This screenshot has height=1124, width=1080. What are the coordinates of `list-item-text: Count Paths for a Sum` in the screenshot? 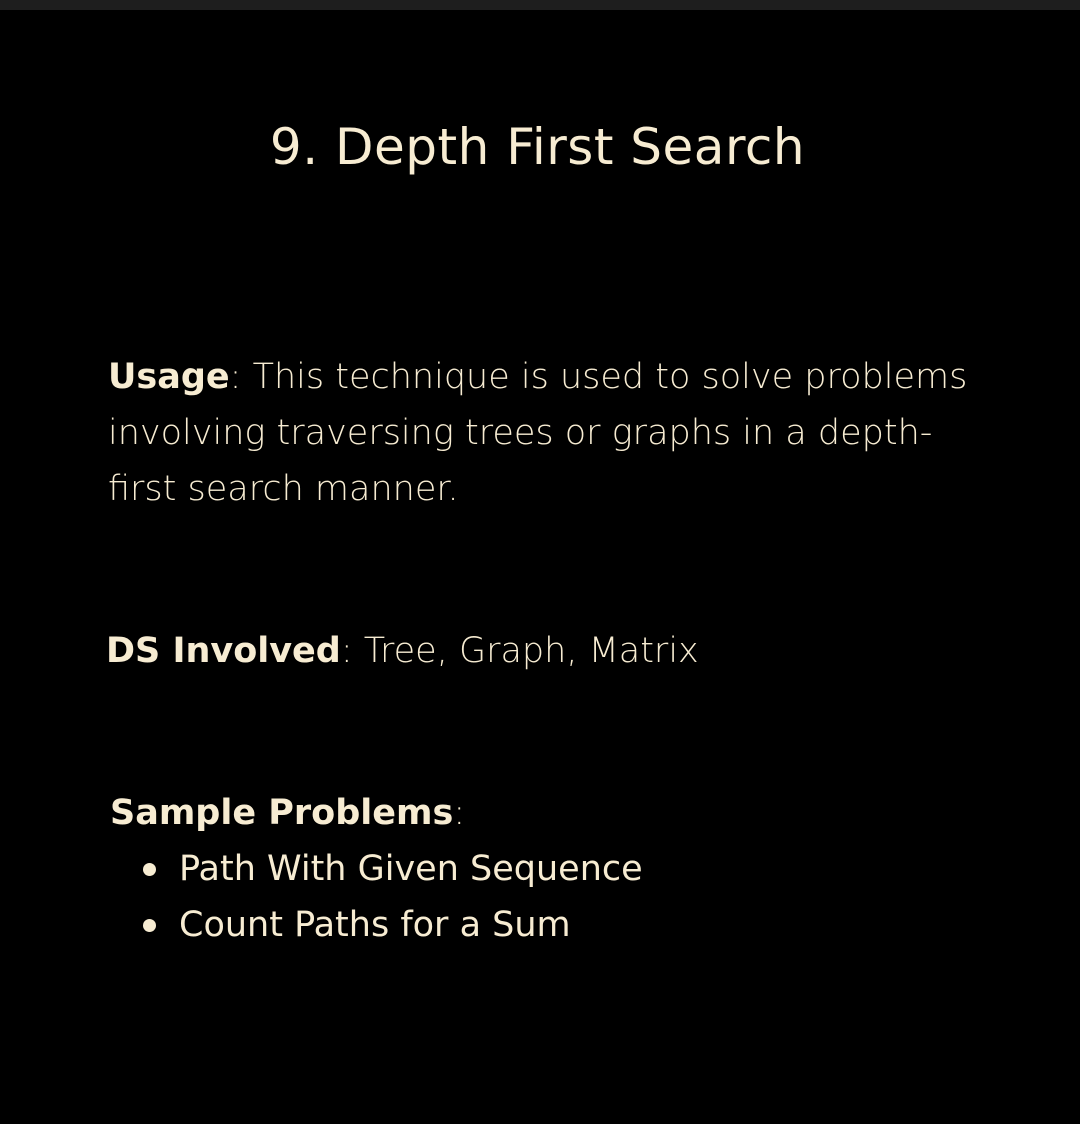 It's located at (375, 925).